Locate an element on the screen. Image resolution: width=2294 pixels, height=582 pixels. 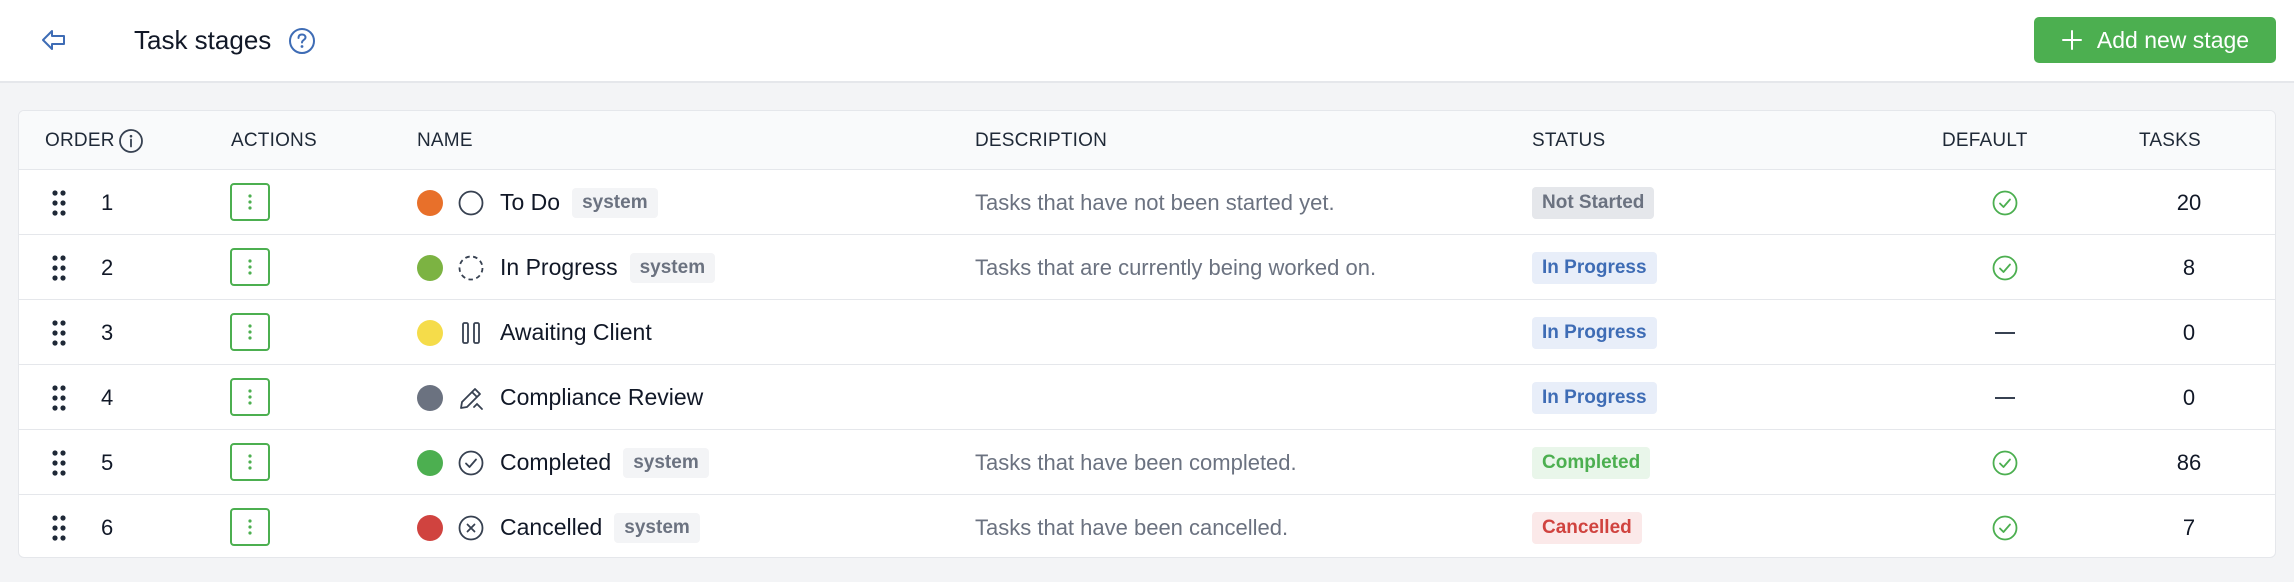
column-name: NAME is located at coordinates (445, 140).